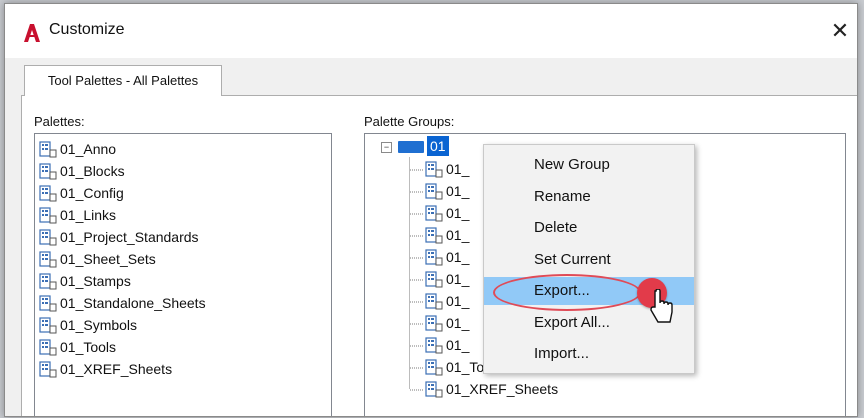 The image size is (864, 418). Describe the element at coordinates (589, 228) in the screenshot. I see `context-menu-item: Delete` at that location.